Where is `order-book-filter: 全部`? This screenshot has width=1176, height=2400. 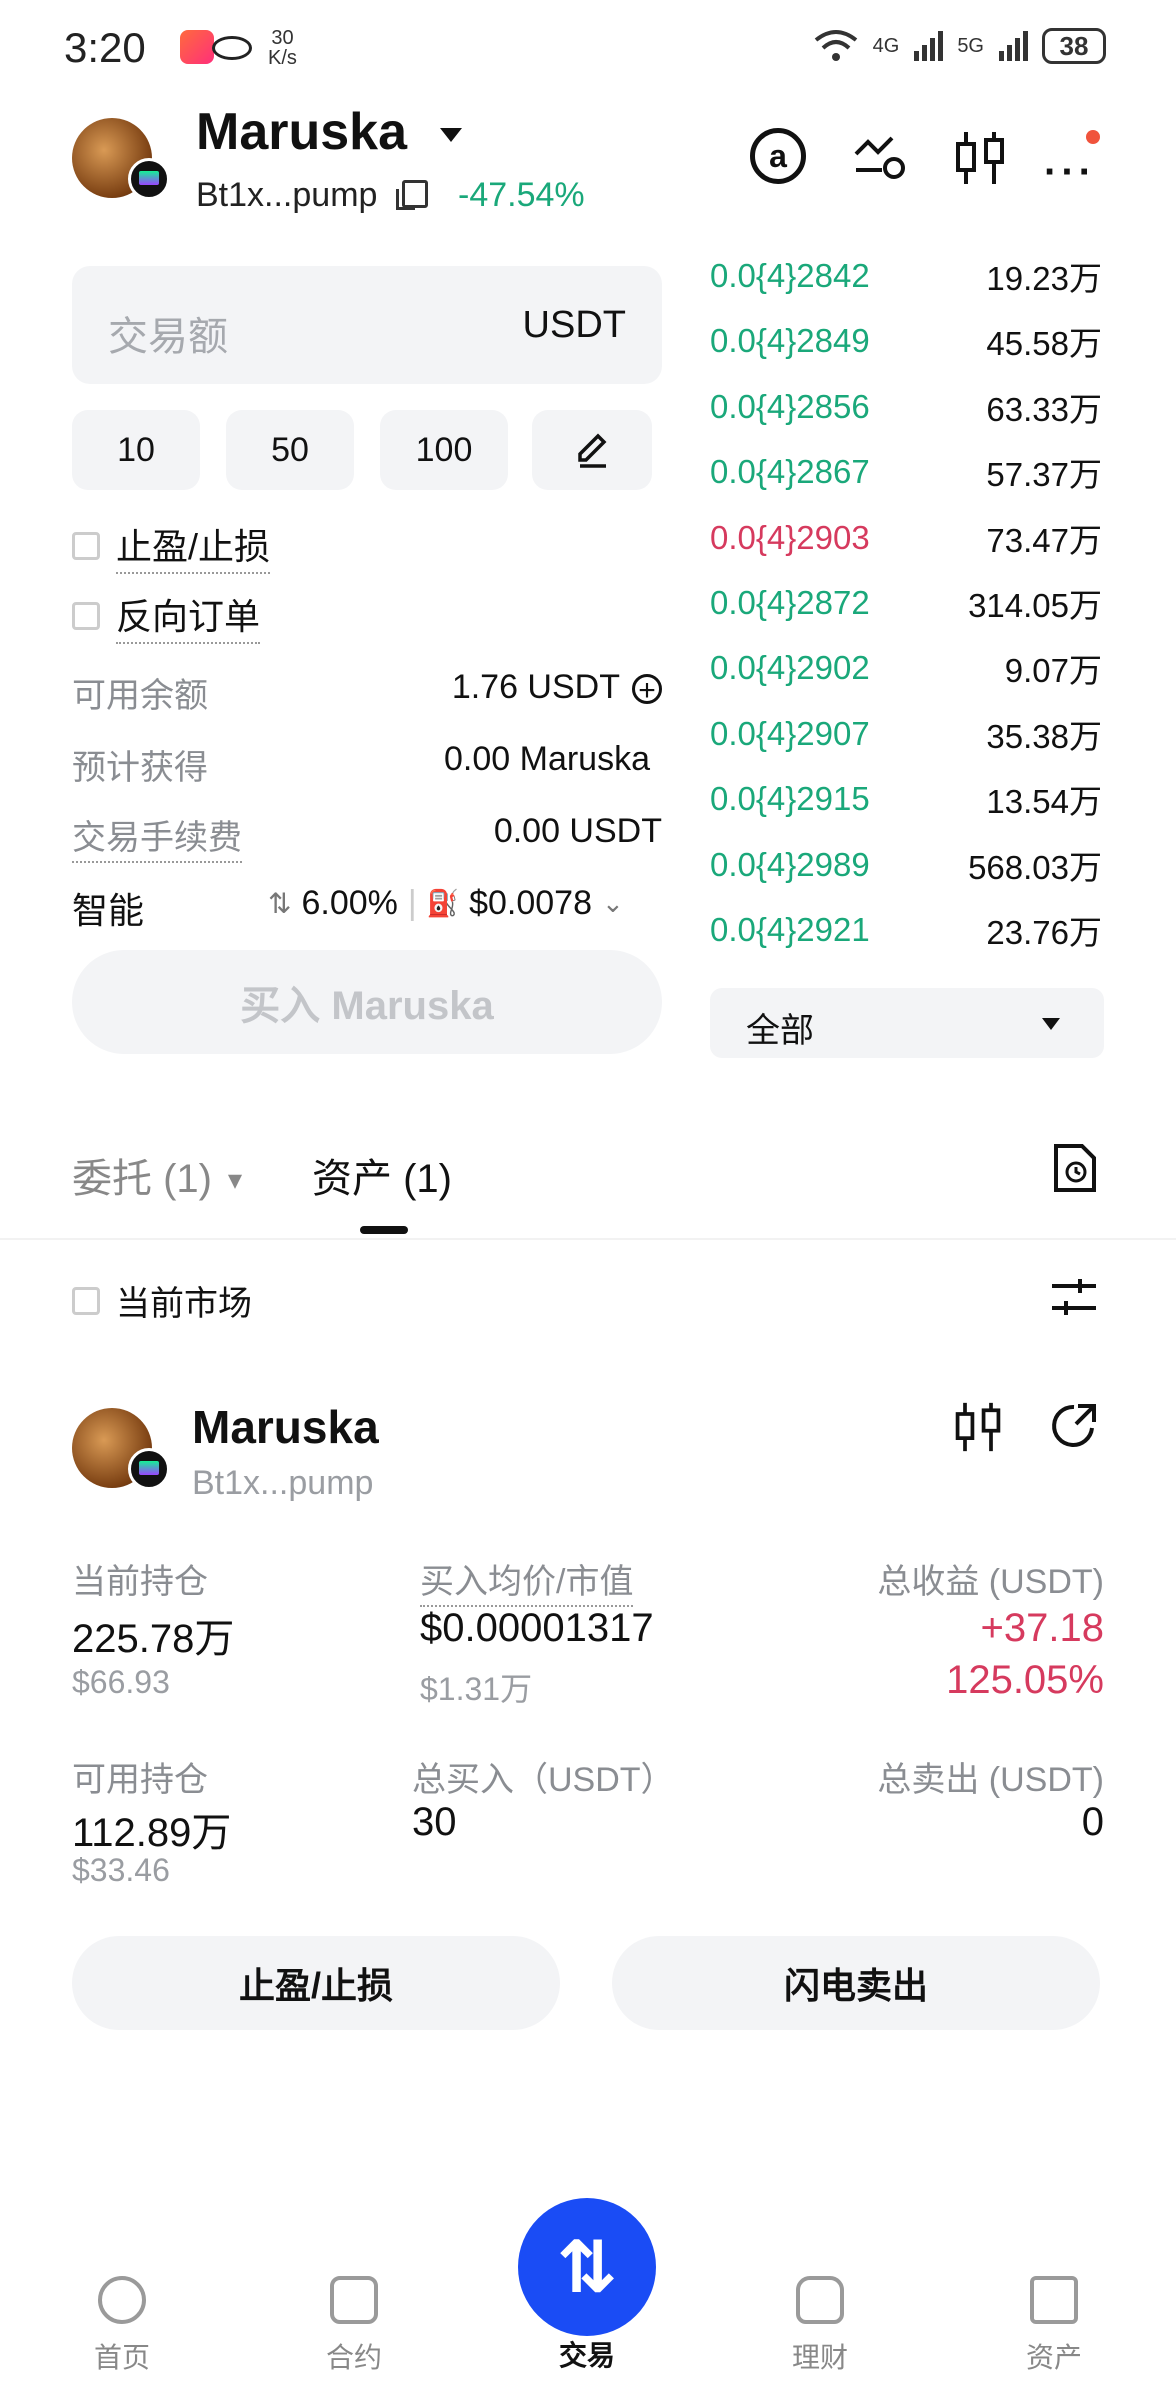
order-book-filter: 全部 is located at coordinates (907, 1023).